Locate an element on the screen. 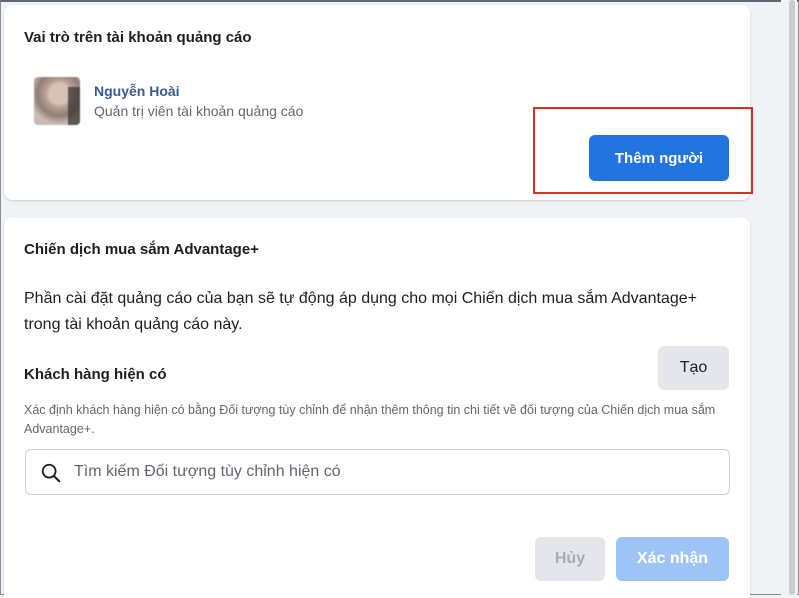  roles-title: Vai trò trên tài khoản quảng cáo is located at coordinates (138, 37).